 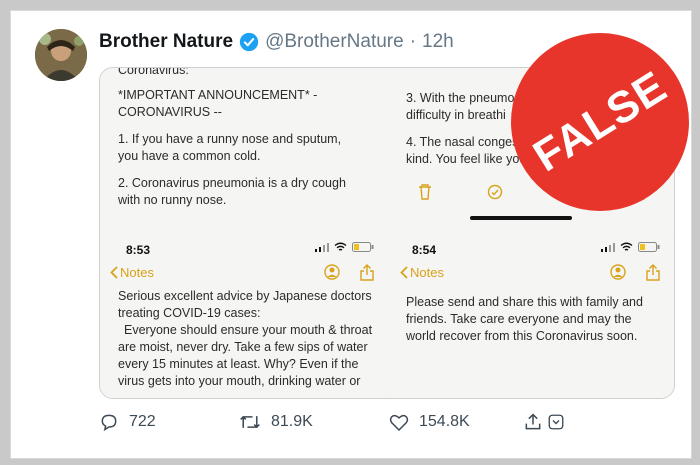 I want to click on trash-icon, so click(x=424, y=192).